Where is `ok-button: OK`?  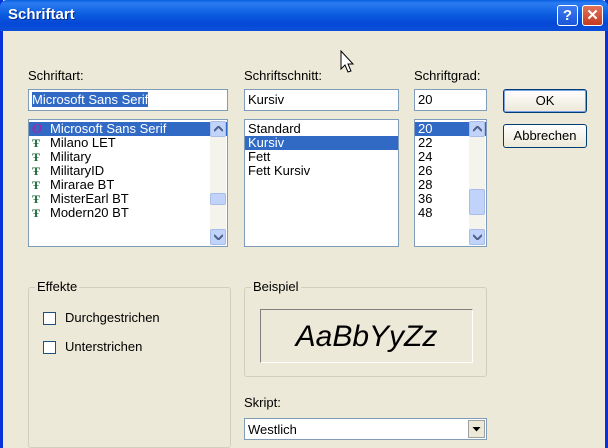
ok-button: OK is located at coordinates (545, 101).